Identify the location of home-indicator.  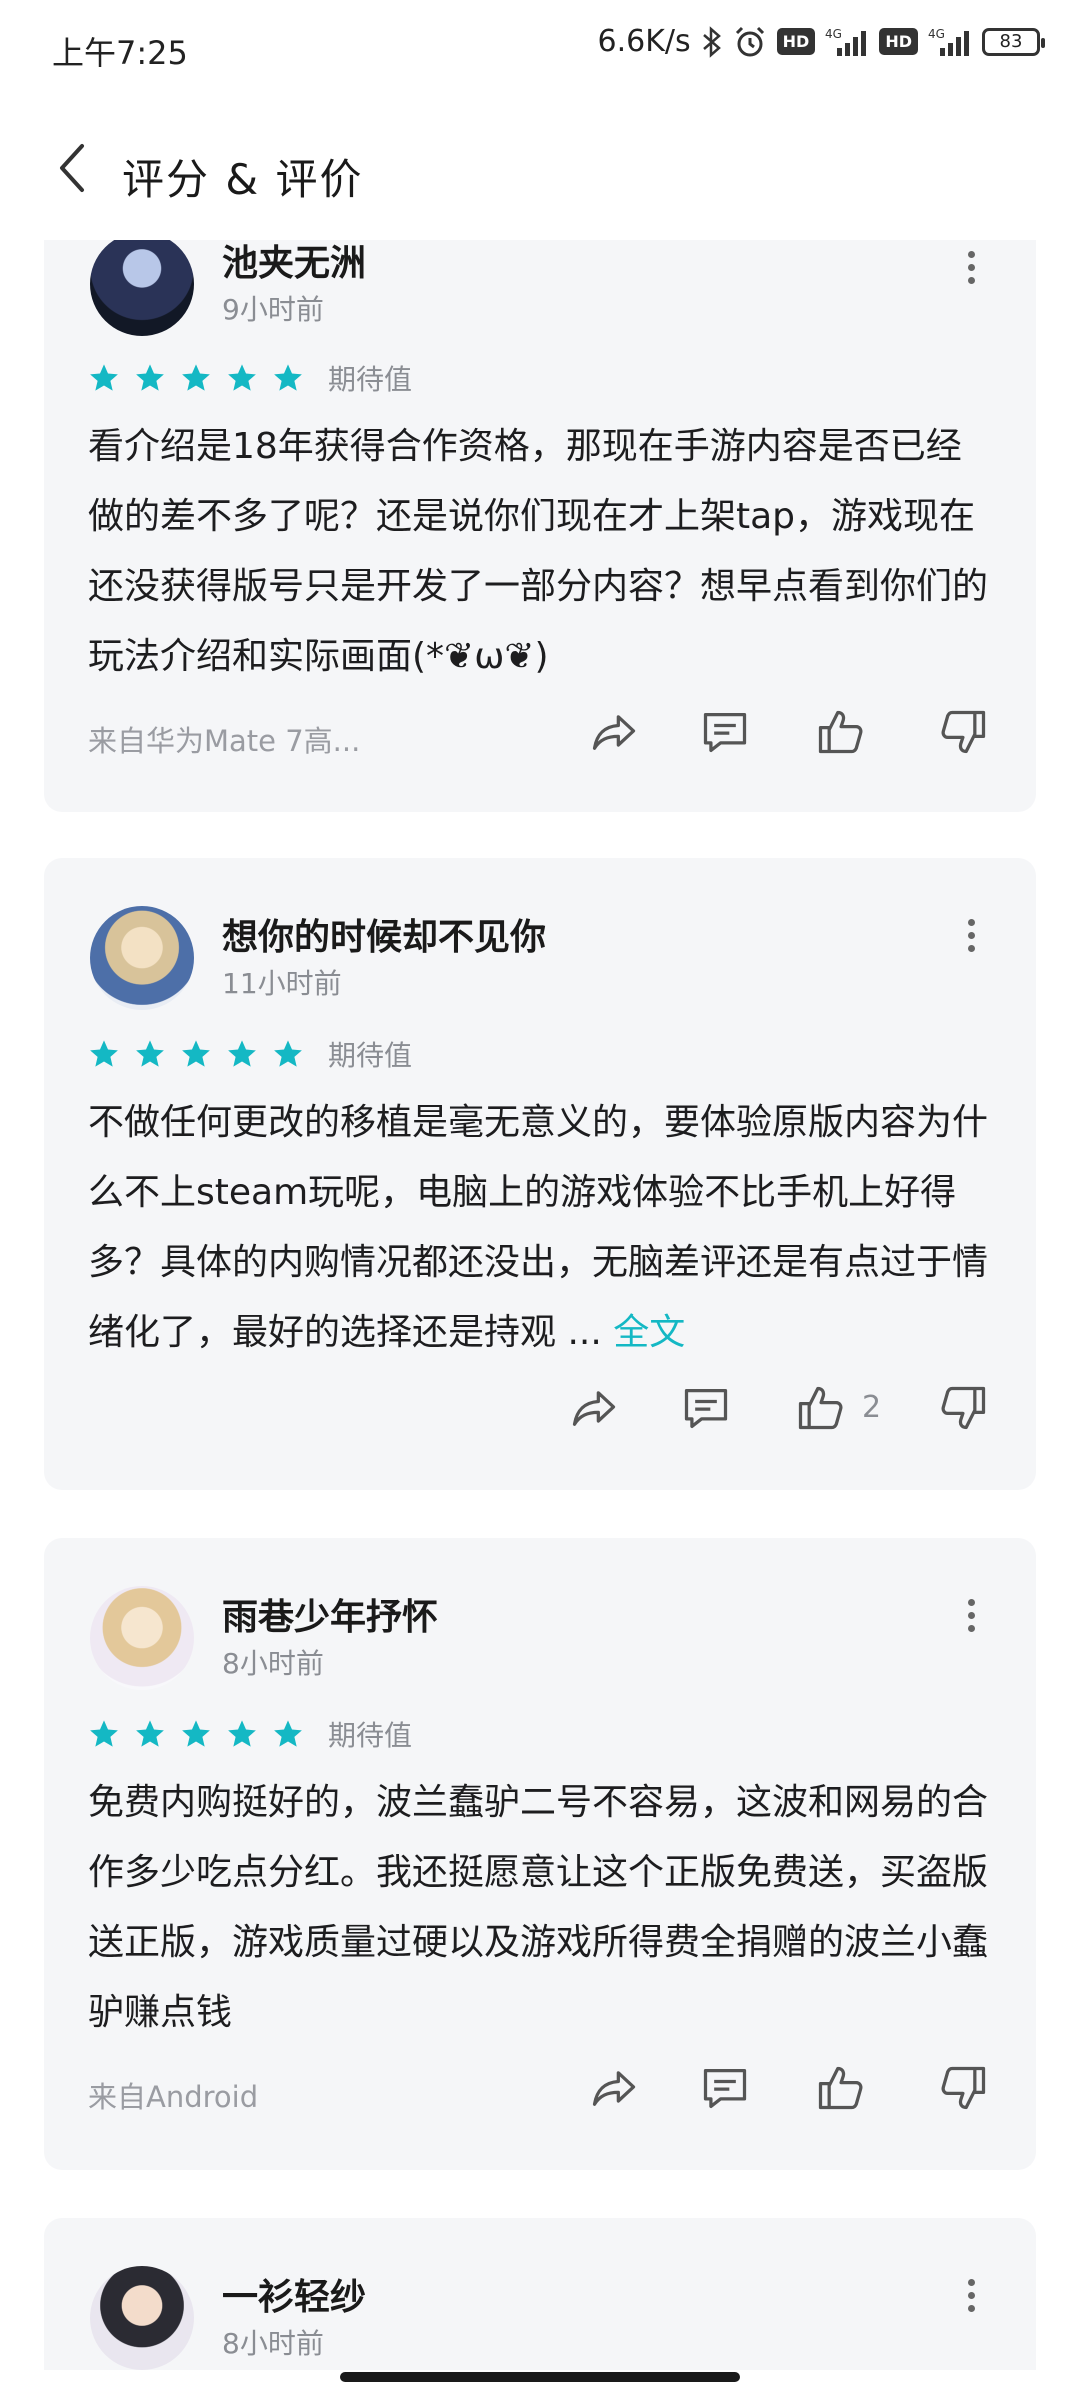
(540, 2377).